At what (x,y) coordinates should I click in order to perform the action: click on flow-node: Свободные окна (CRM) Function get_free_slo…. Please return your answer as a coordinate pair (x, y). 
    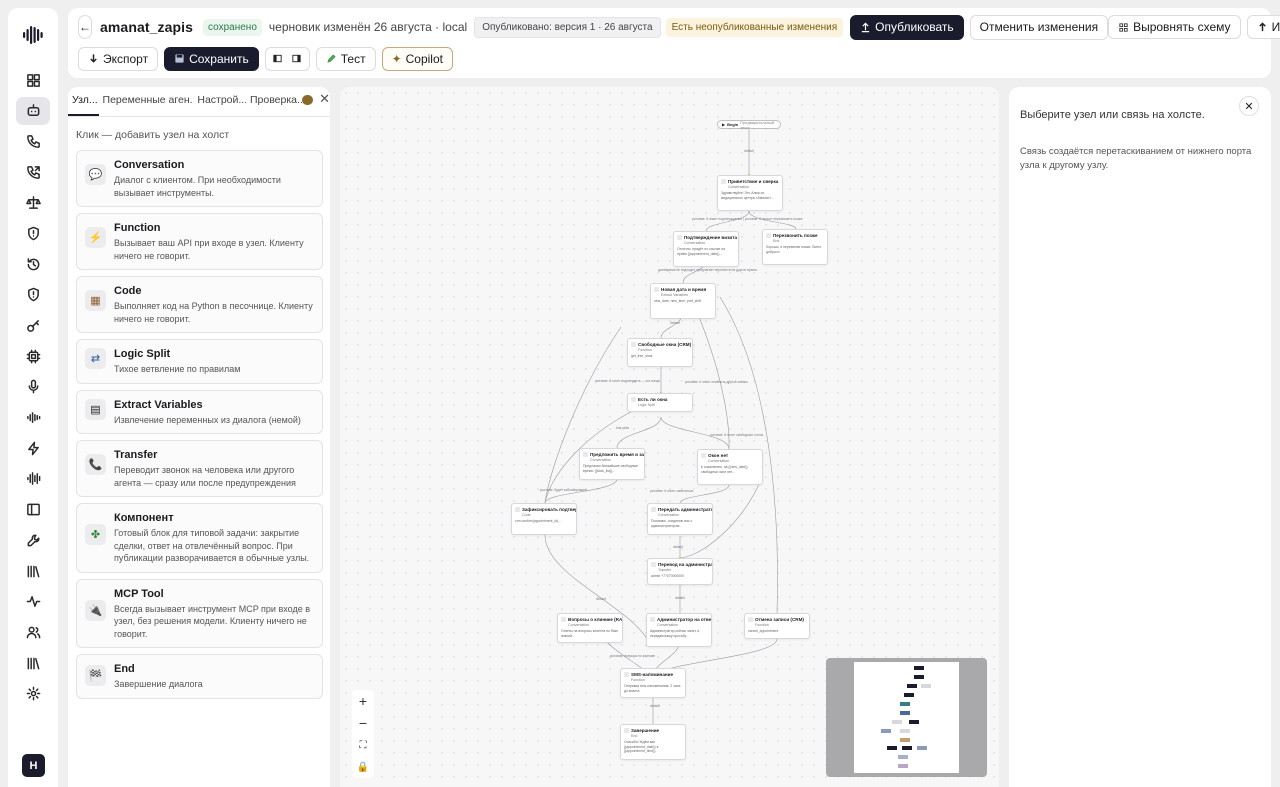
    Looking at the image, I should click on (660, 352).